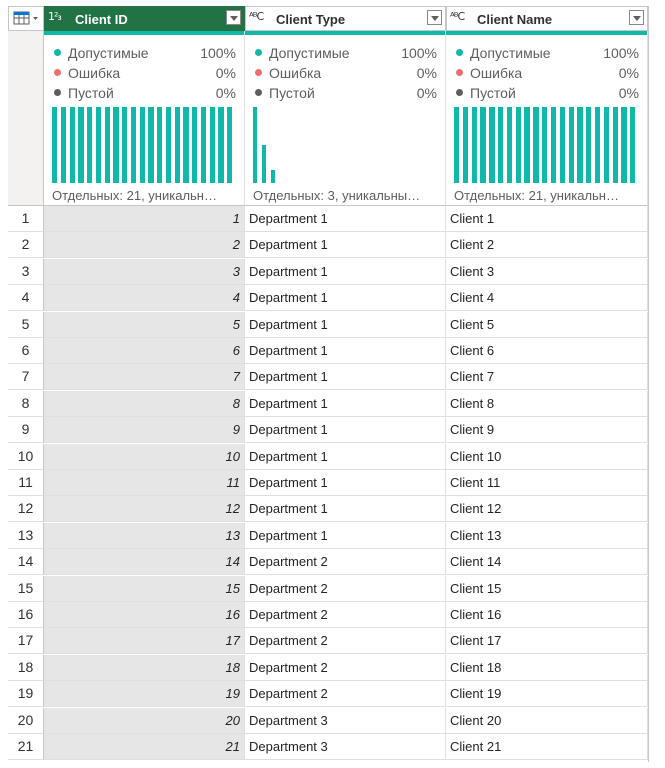  I want to click on cell-client-id: 18, so click(144, 667).